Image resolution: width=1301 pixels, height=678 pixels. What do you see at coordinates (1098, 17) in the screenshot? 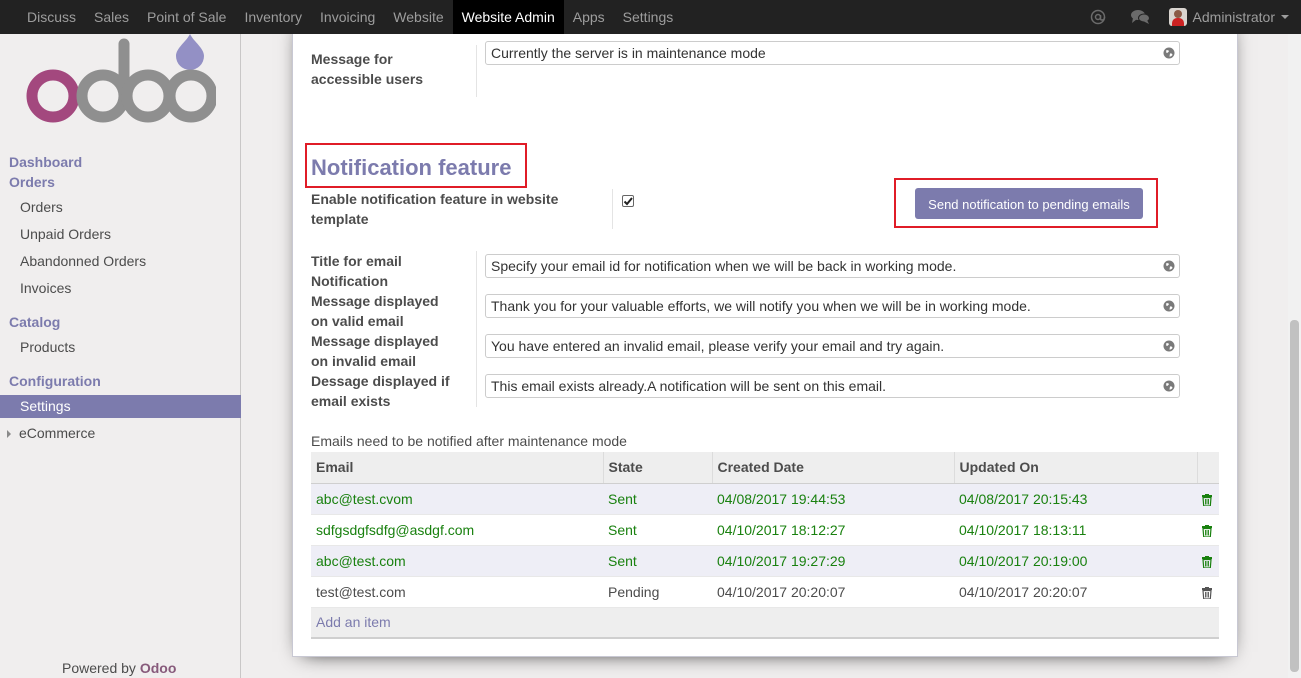
I see `at-icon` at bounding box center [1098, 17].